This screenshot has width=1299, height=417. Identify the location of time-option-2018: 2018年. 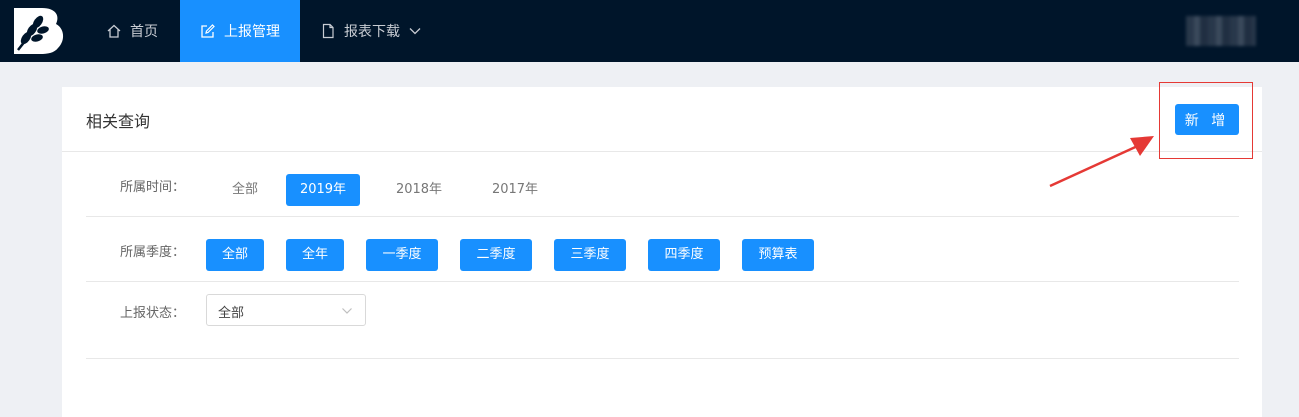
(419, 190).